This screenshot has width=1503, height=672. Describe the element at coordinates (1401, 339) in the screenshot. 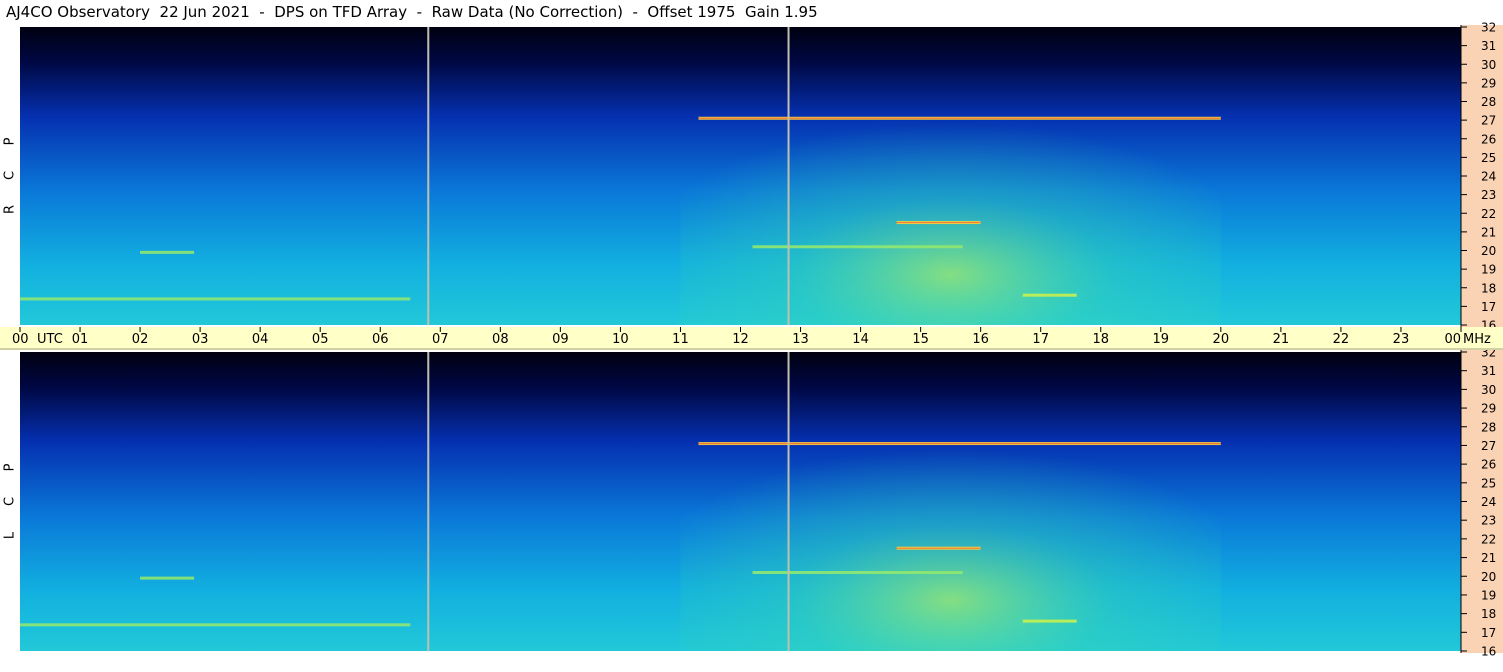

I see `time-label-23: 23` at that location.